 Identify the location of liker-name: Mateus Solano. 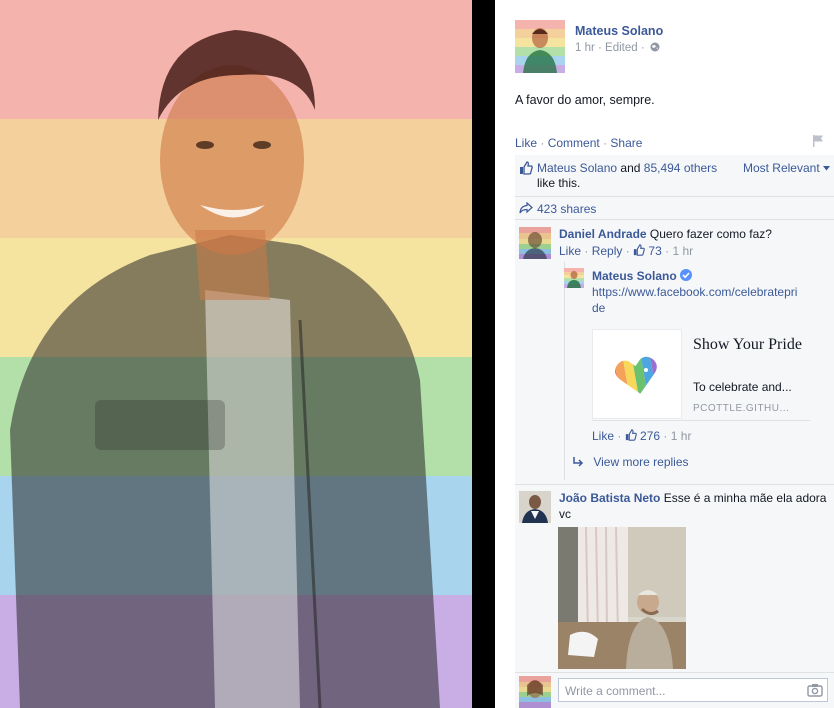
(577, 168).